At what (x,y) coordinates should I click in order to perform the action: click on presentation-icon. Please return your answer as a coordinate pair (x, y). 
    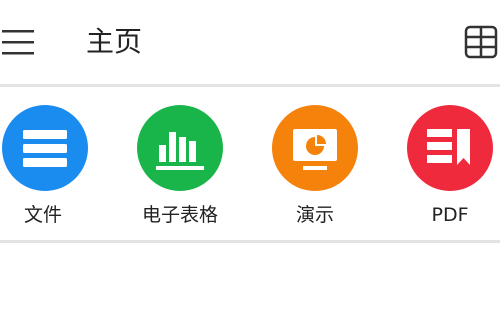
    Looking at the image, I should click on (315, 148).